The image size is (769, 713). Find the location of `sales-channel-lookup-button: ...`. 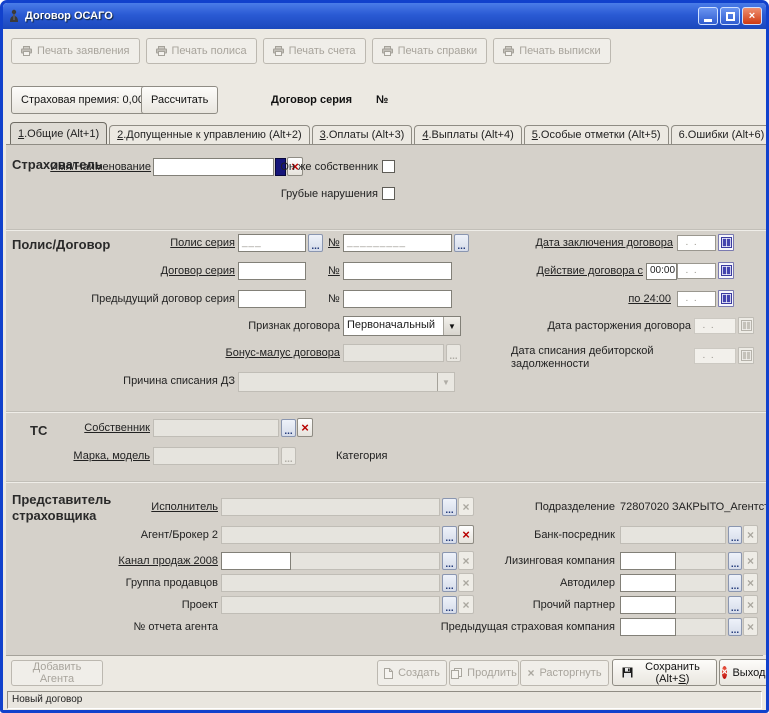

sales-channel-lookup-button: ... is located at coordinates (449, 561).